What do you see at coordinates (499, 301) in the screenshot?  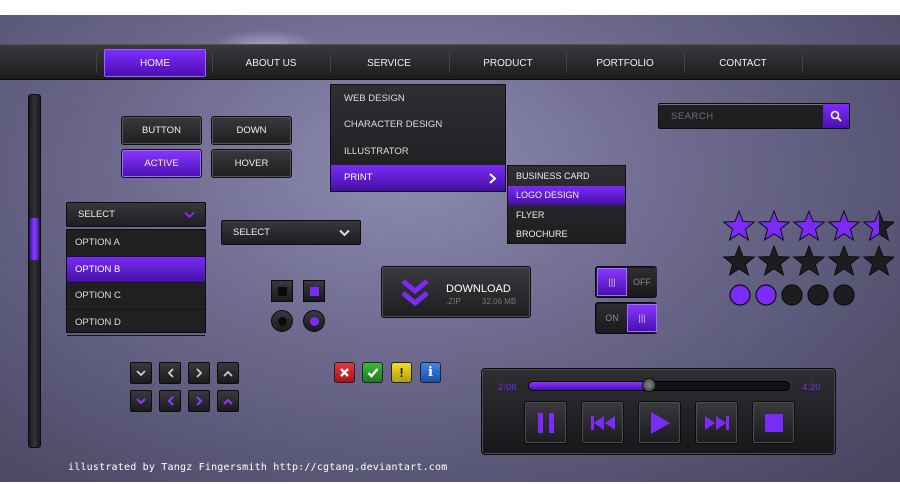 I see `download-size: 32.06 MB` at bounding box center [499, 301].